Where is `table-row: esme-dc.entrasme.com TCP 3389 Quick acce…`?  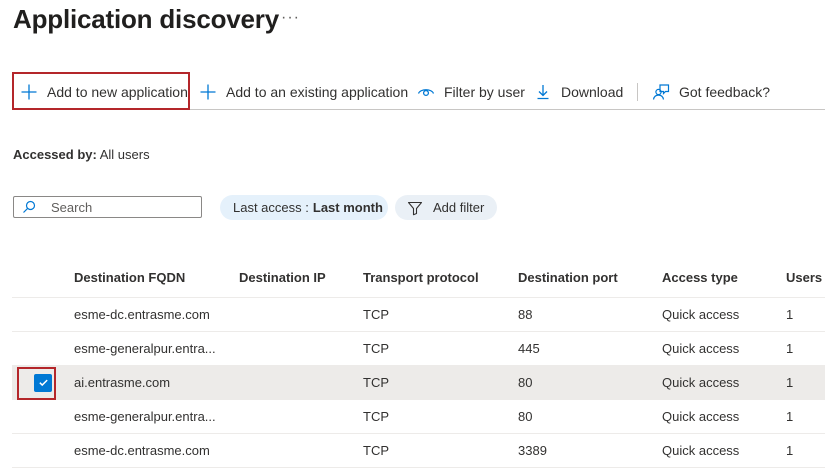
table-row: esme-dc.entrasme.com TCP 3389 Quick acce… is located at coordinates (418, 450).